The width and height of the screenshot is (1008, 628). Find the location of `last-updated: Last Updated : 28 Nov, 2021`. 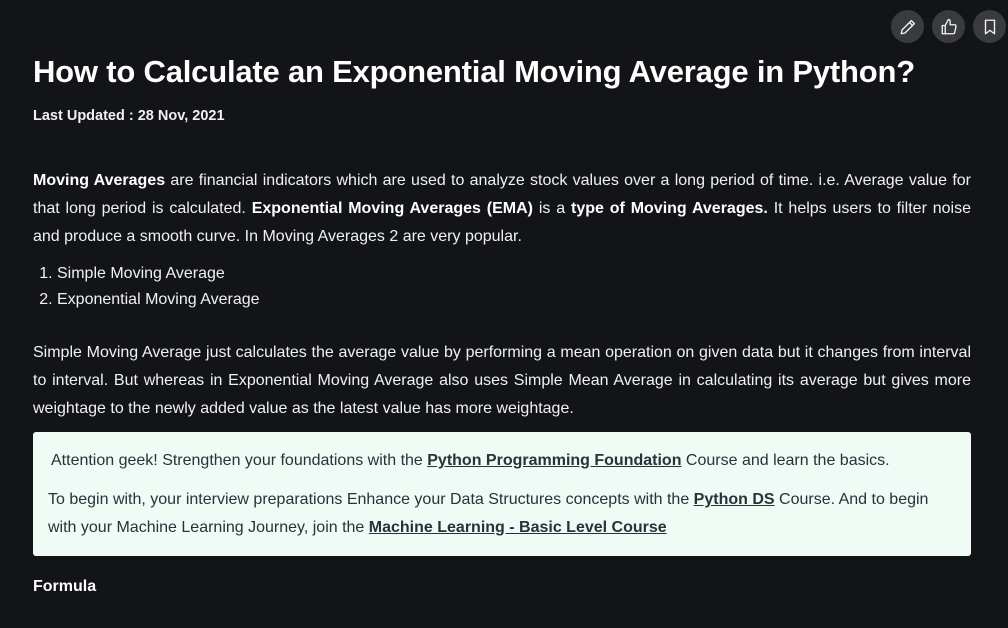

last-updated: Last Updated : 28 Nov, 2021 is located at coordinates (129, 116).